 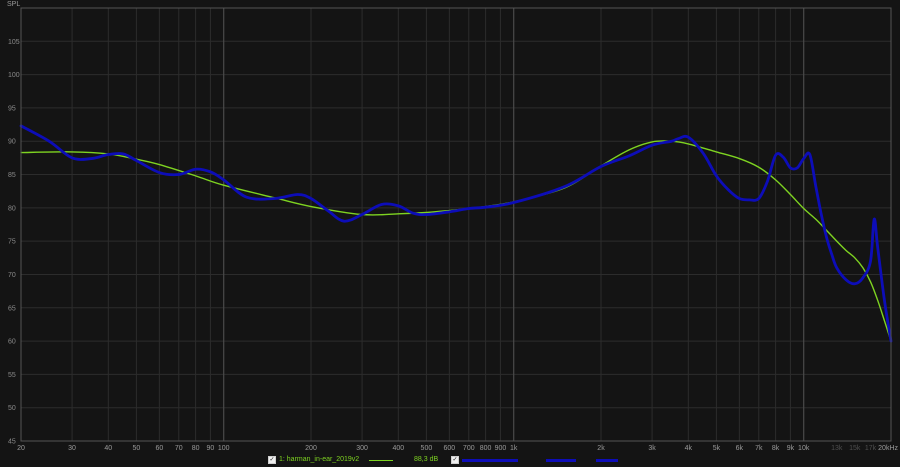 I want to click on x-tick-label: 17k, so click(x=871, y=448).